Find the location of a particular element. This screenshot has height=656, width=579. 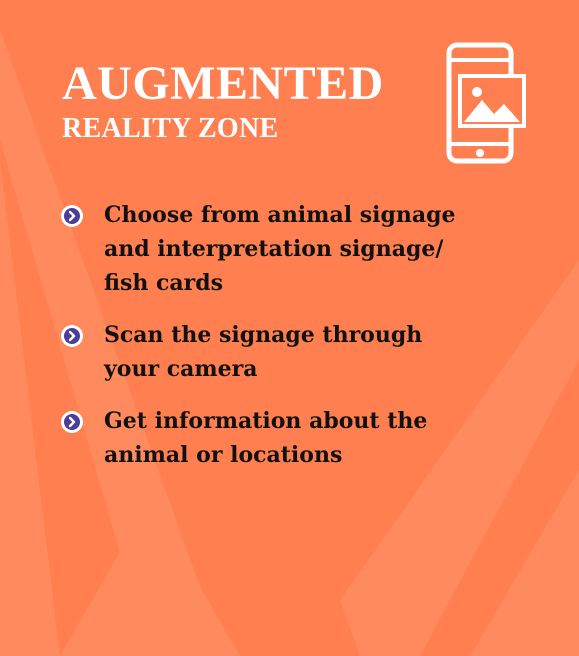

background-stripe is located at coordinates (150, 578).